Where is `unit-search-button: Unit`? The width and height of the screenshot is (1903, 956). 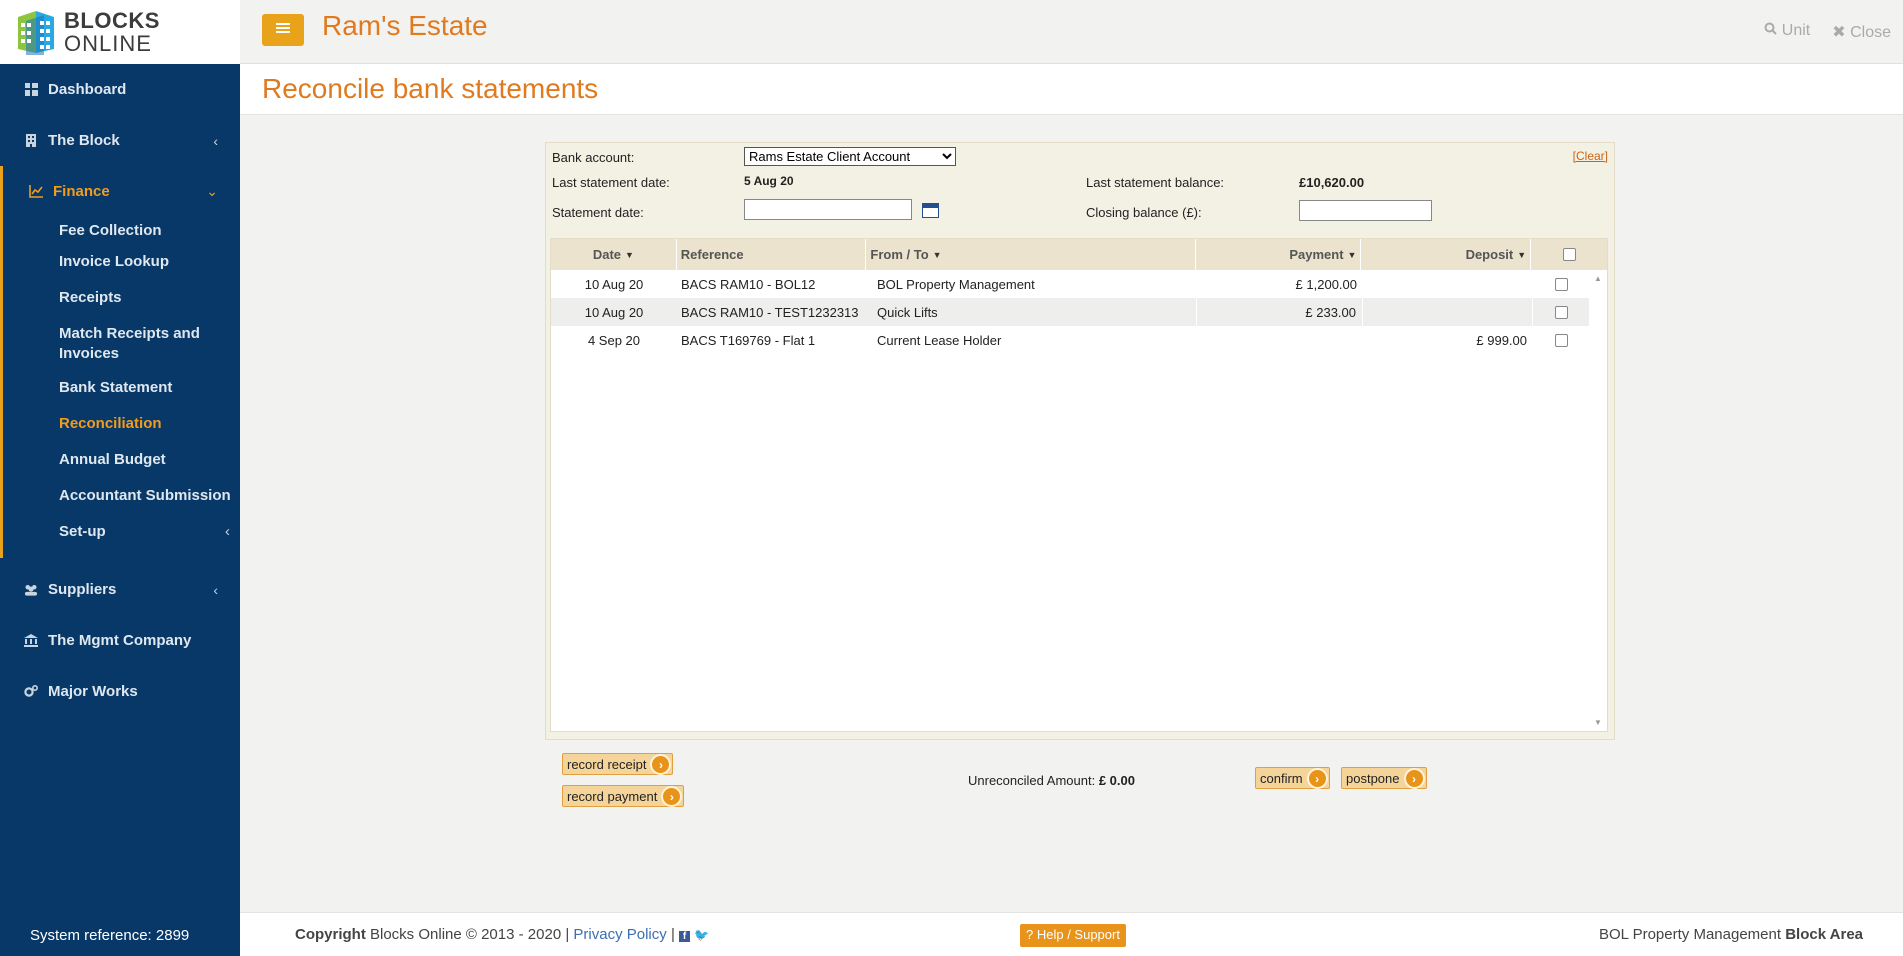
unit-search-button: Unit is located at coordinates (1787, 32).